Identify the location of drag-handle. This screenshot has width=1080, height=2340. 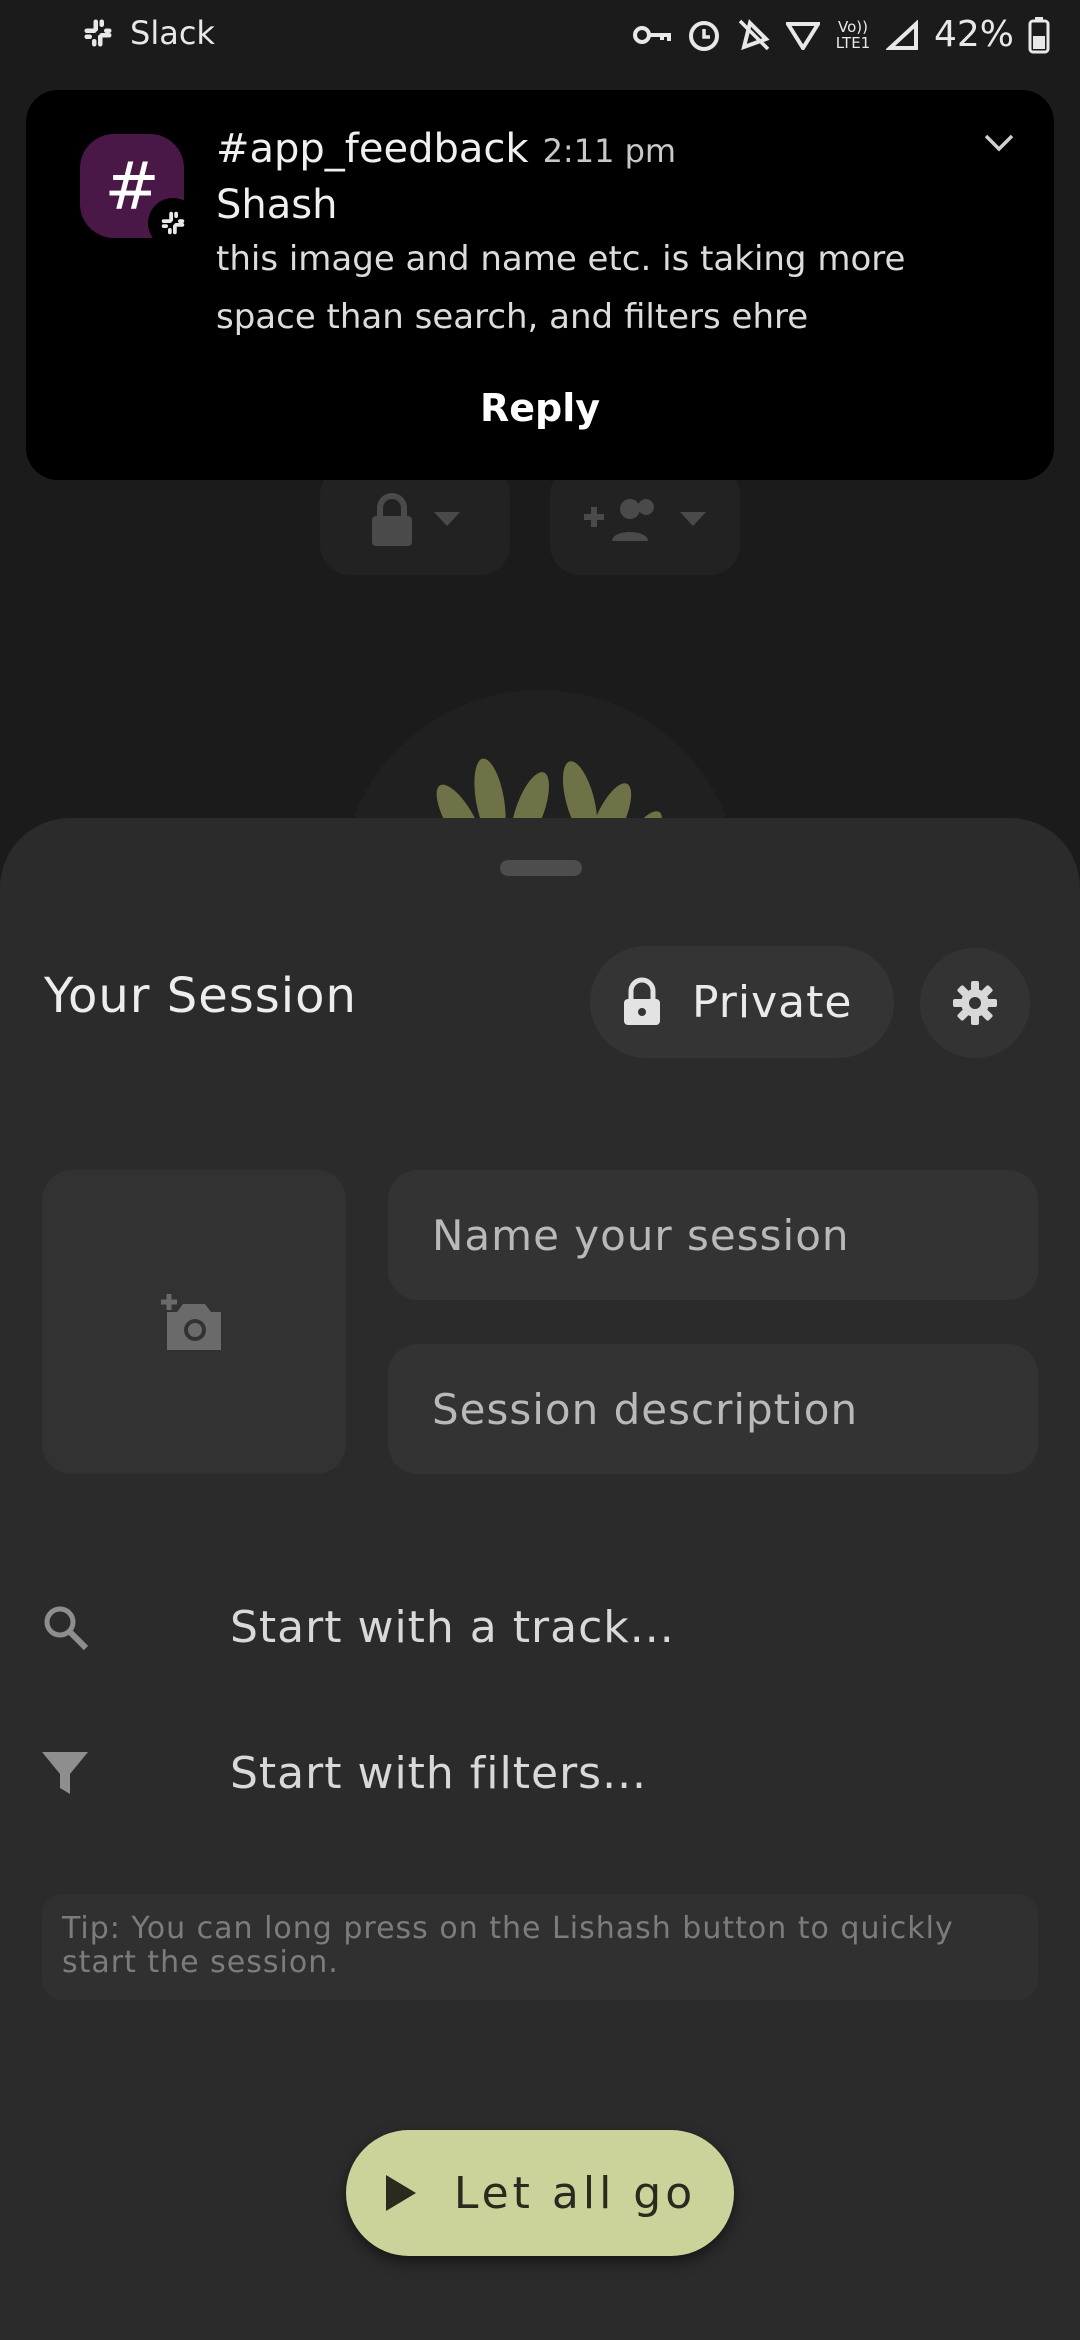
(541, 868).